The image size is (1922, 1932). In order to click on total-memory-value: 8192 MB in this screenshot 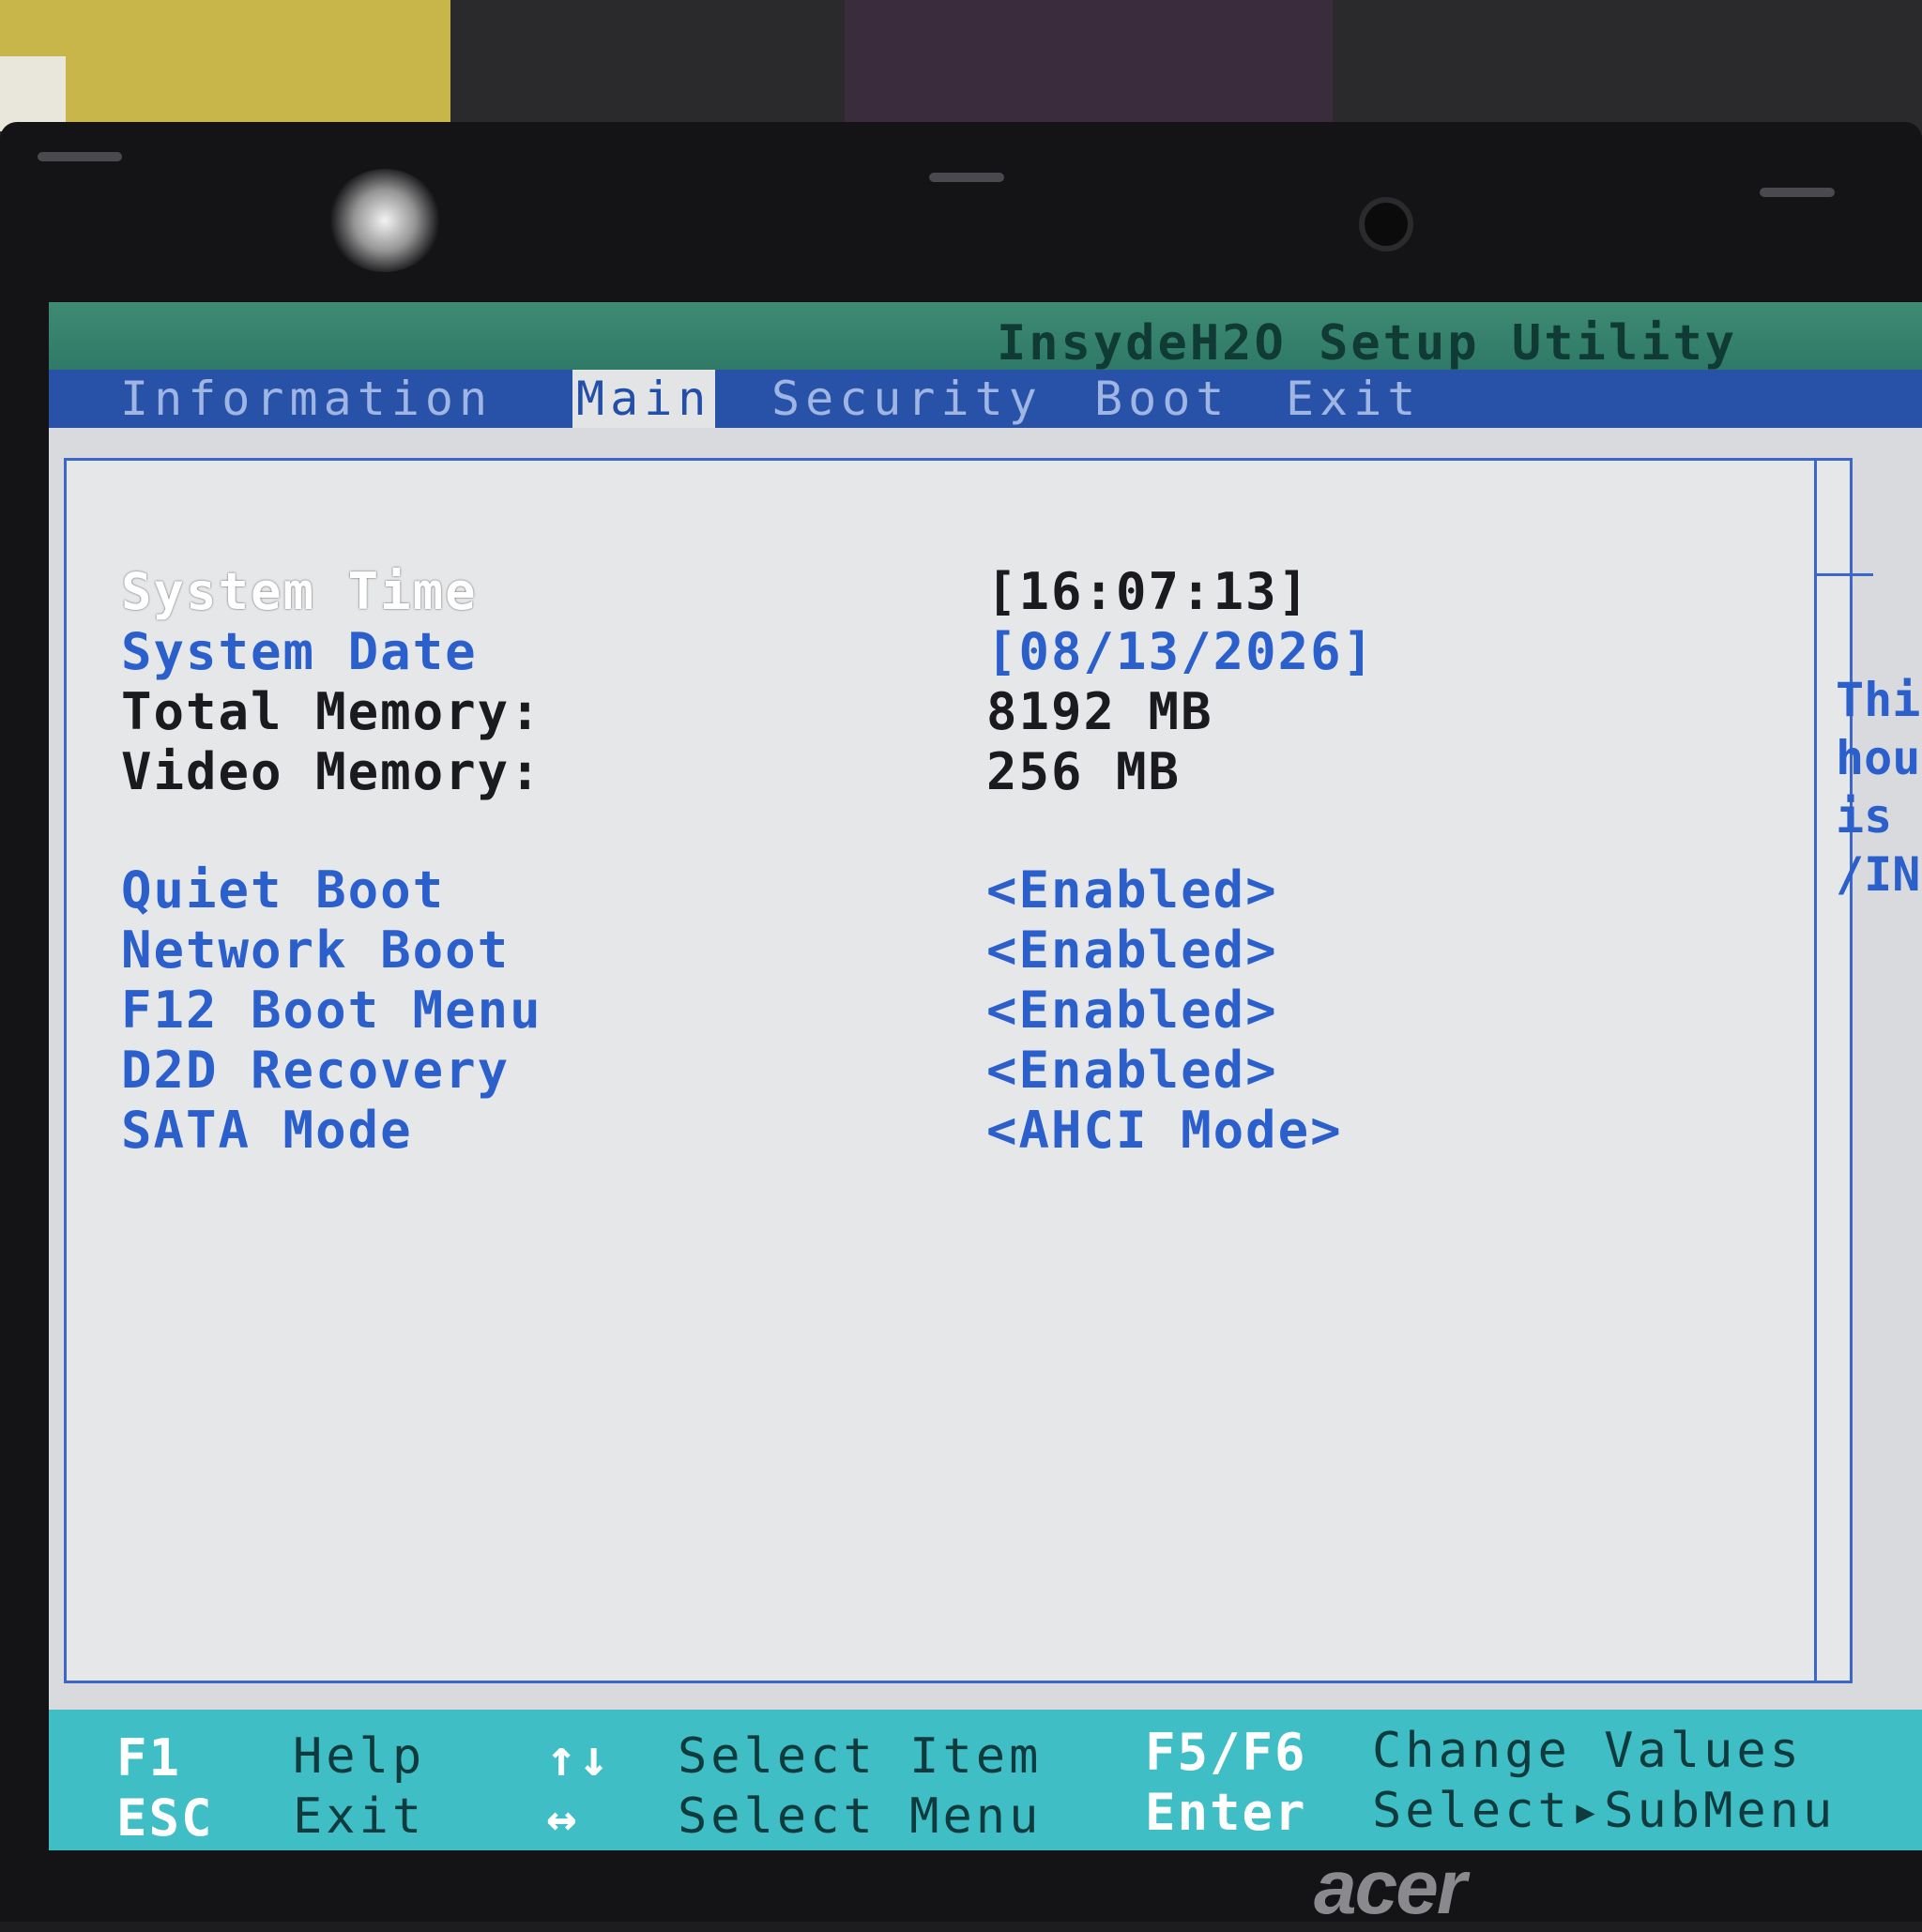, I will do `click(1100, 711)`.